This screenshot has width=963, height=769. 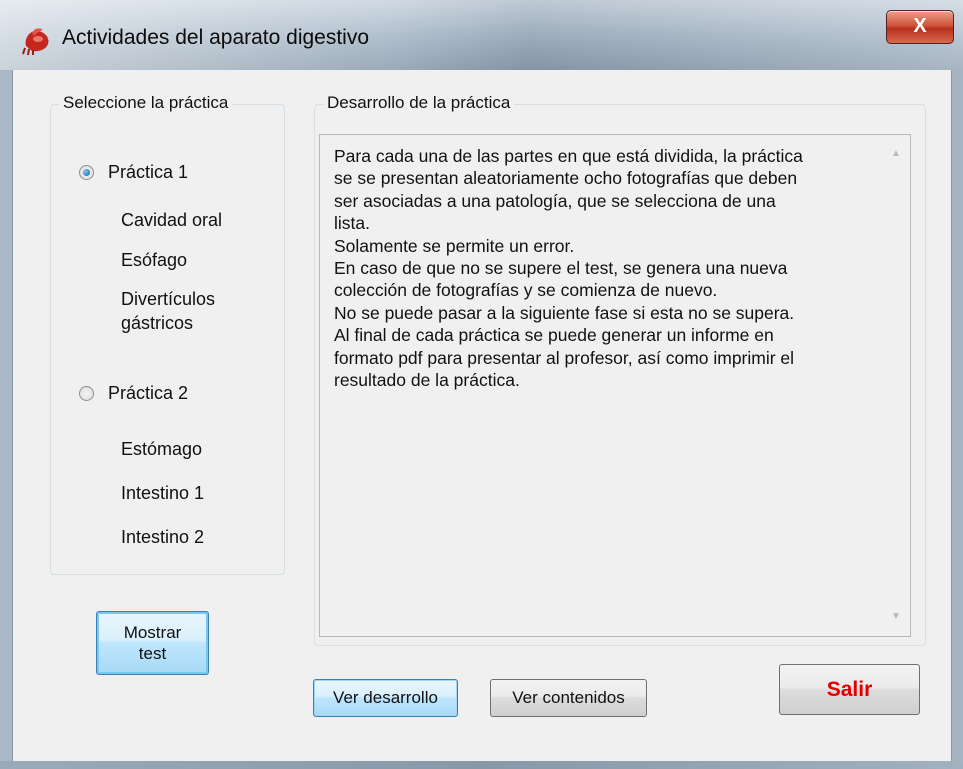 I want to click on scroll-down-icon: ▼, so click(x=896, y=617).